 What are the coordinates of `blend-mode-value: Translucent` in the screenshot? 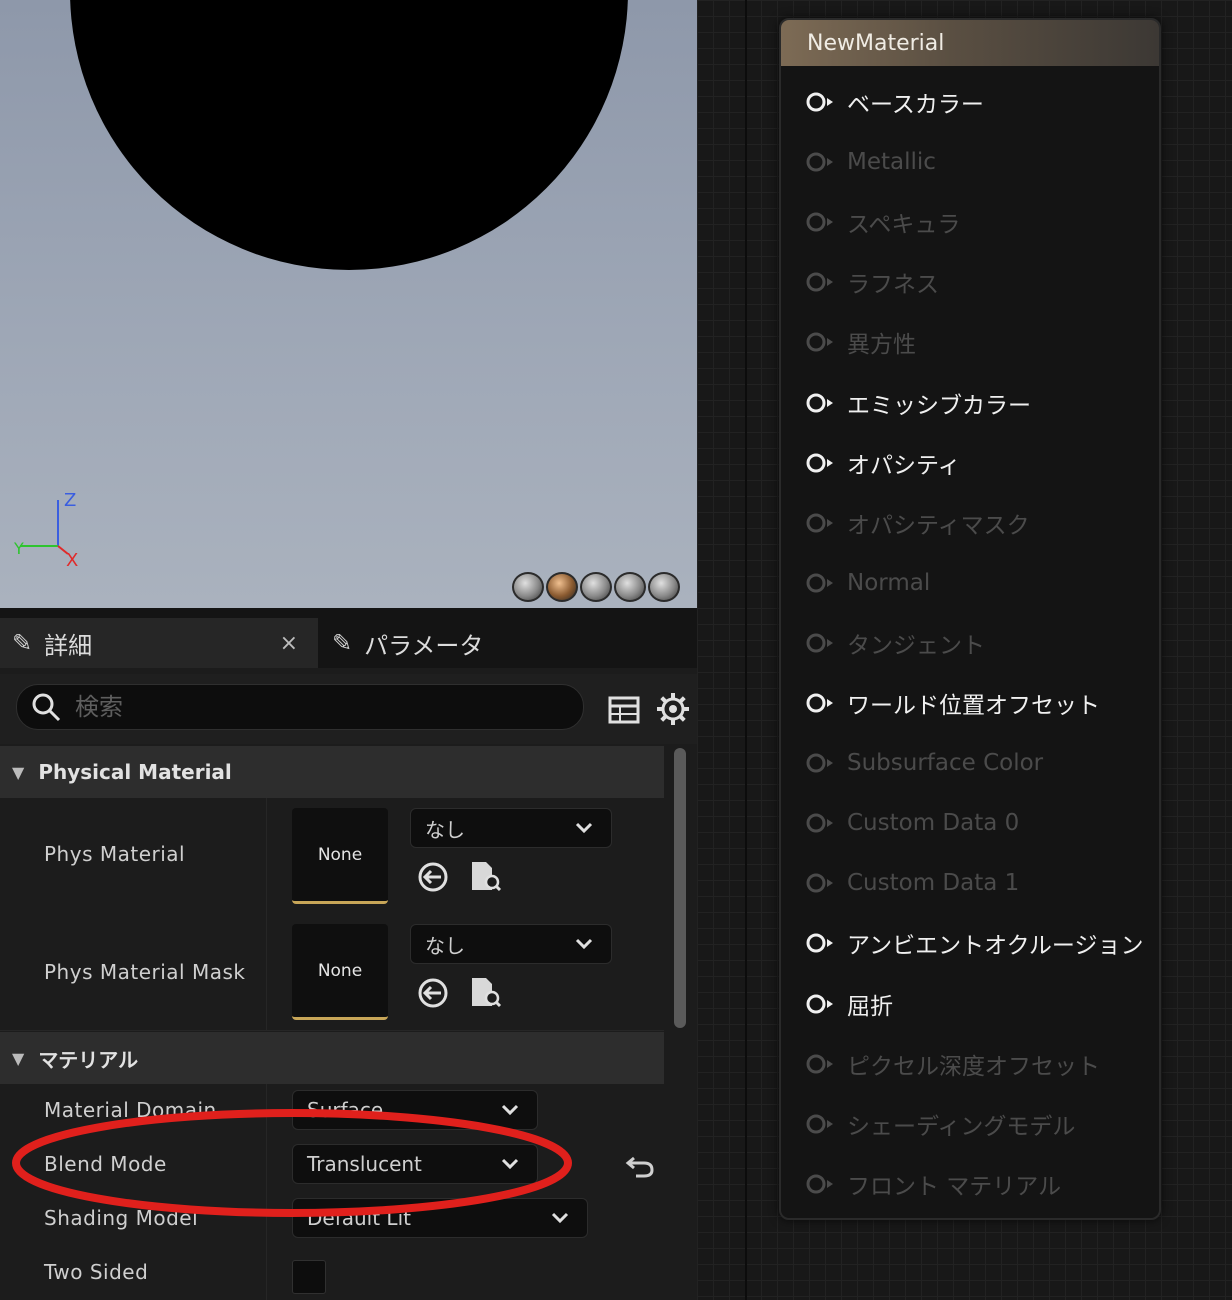 It's located at (364, 1164).